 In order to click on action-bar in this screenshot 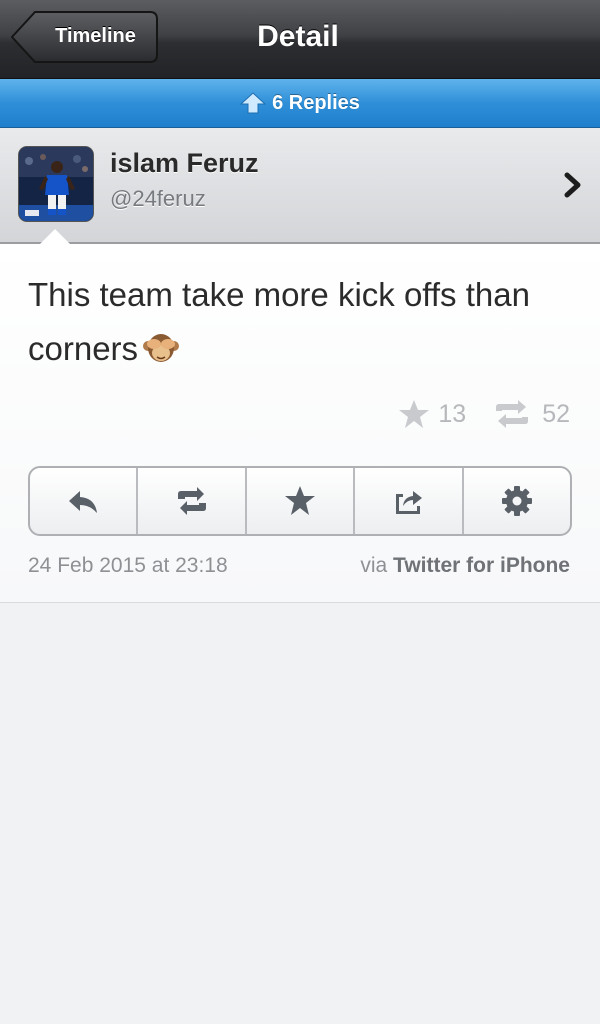, I will do `click(300, 501)`.